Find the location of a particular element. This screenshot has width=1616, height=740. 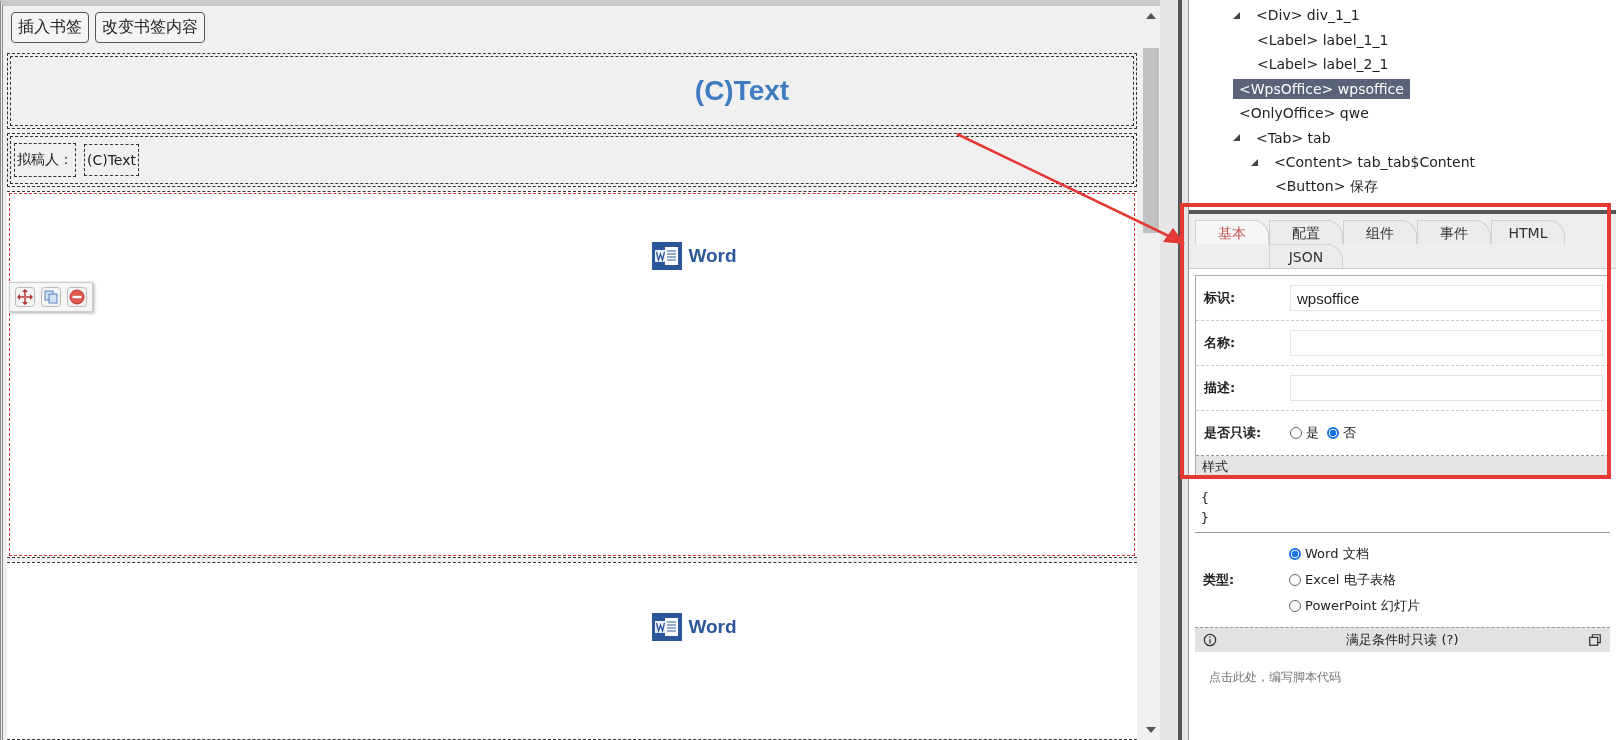

property-tab: 事件 is located at coordinates (1454, 232).